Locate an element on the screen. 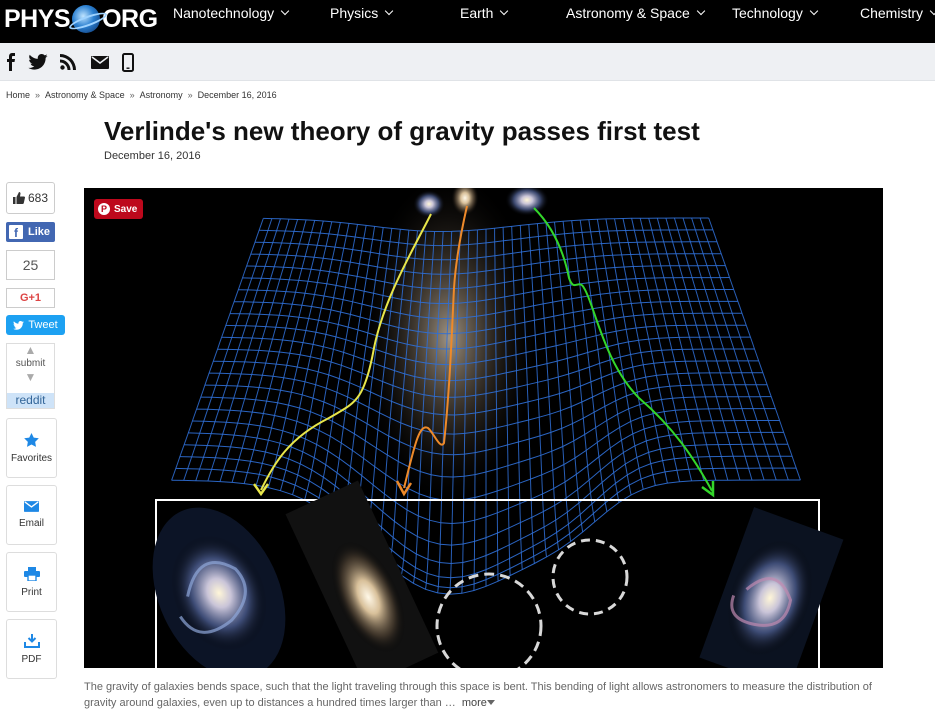 Image resolution: width=935 pixels, height=712 pixels. tweet-button: Tweet is located at coordinates (35, 325).